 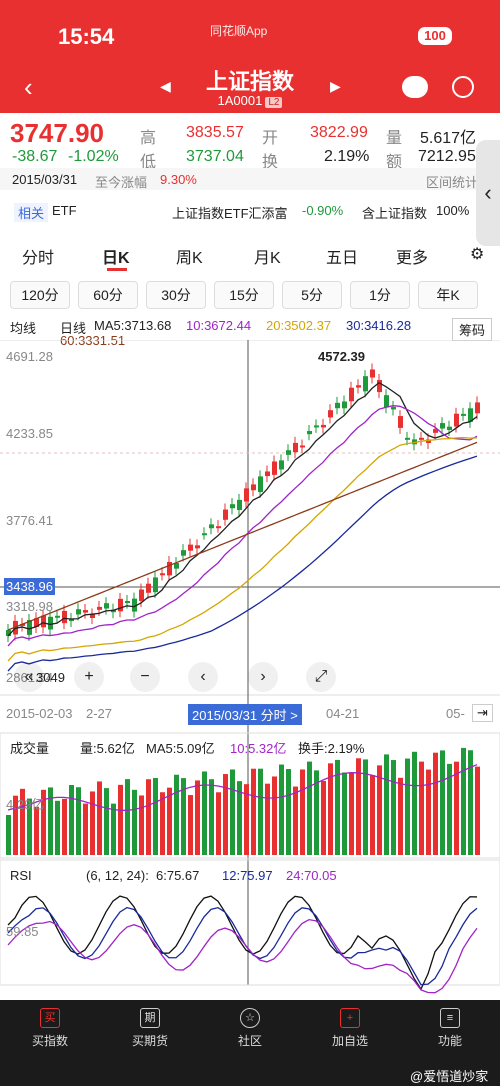 What do you see at coordinates (89, 677) in the screenshot?
I see `zoom-in-icon: +` at bounding box center [89, 677].